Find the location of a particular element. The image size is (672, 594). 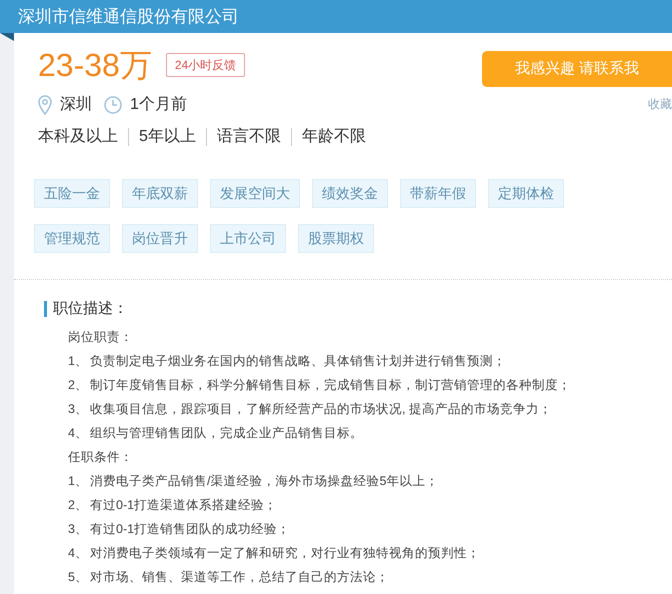

requirement-text: 本科及以上 is located at coordinates (78, 136).